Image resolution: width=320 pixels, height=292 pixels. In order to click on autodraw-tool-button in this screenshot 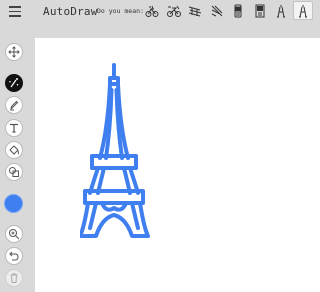, I will do `click(14, 83)`.